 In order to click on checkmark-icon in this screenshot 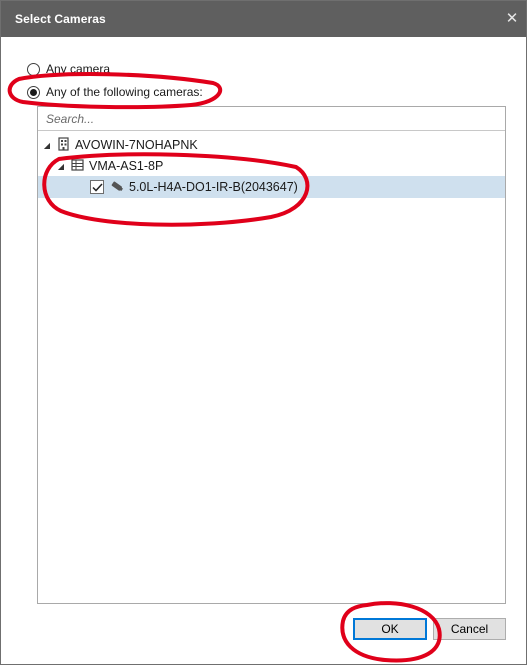, I will do `click(97, 187)`.